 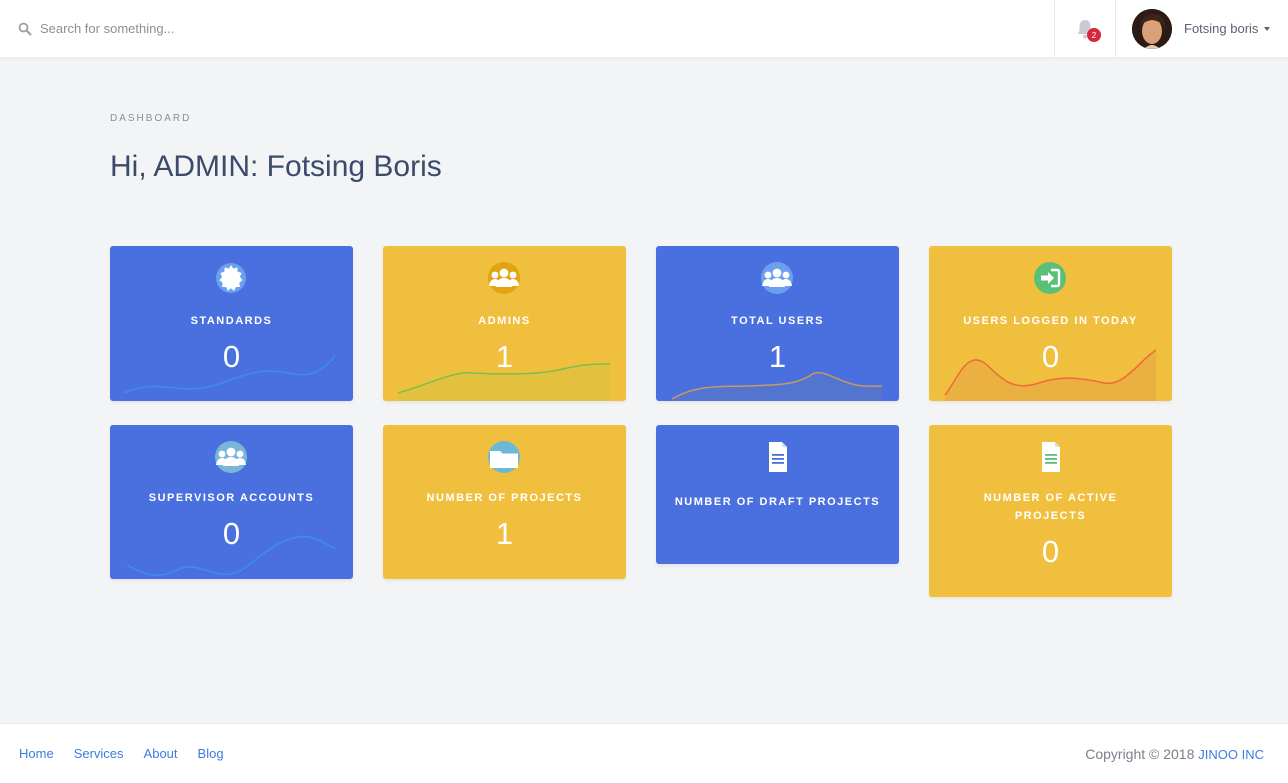 I want to click on top-bar: 2 Fotsing boris, so click(x=644, y=28).